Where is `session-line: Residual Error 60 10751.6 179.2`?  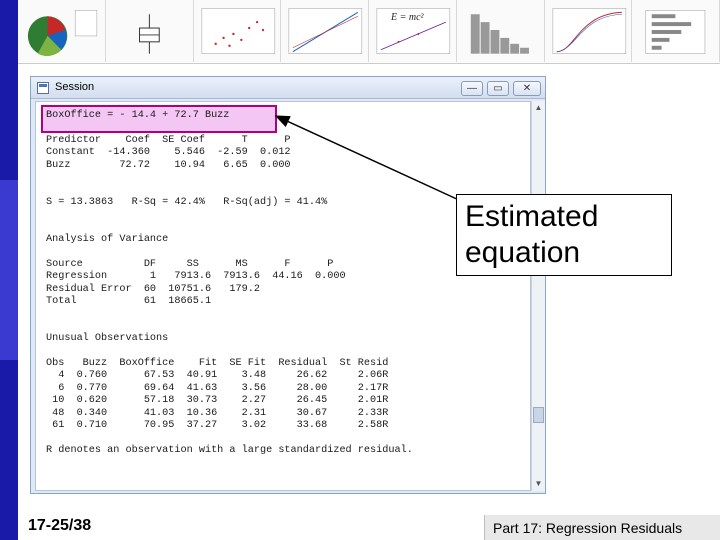 session-line: Residual Error 60 10751.6 179.2 is located at coordinates (153, 289).